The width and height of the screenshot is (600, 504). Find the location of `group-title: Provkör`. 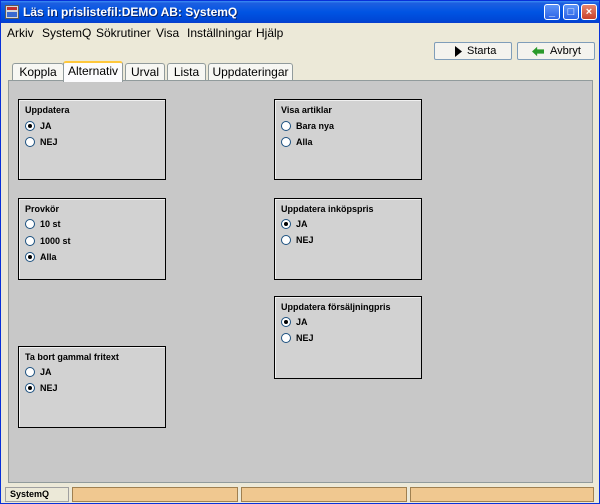

group-title: Provkör is located at coordinates (42, 209).